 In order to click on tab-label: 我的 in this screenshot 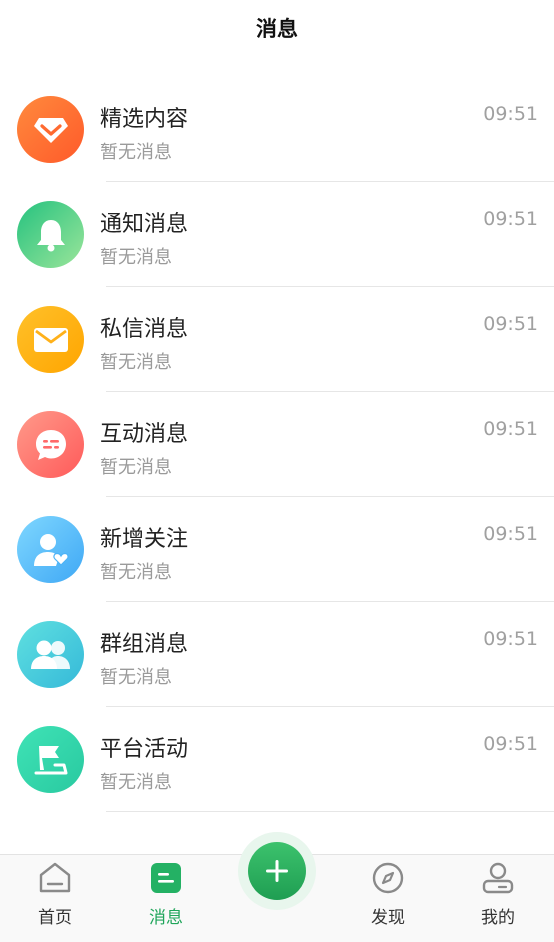, I will do `click(498, 918)`.